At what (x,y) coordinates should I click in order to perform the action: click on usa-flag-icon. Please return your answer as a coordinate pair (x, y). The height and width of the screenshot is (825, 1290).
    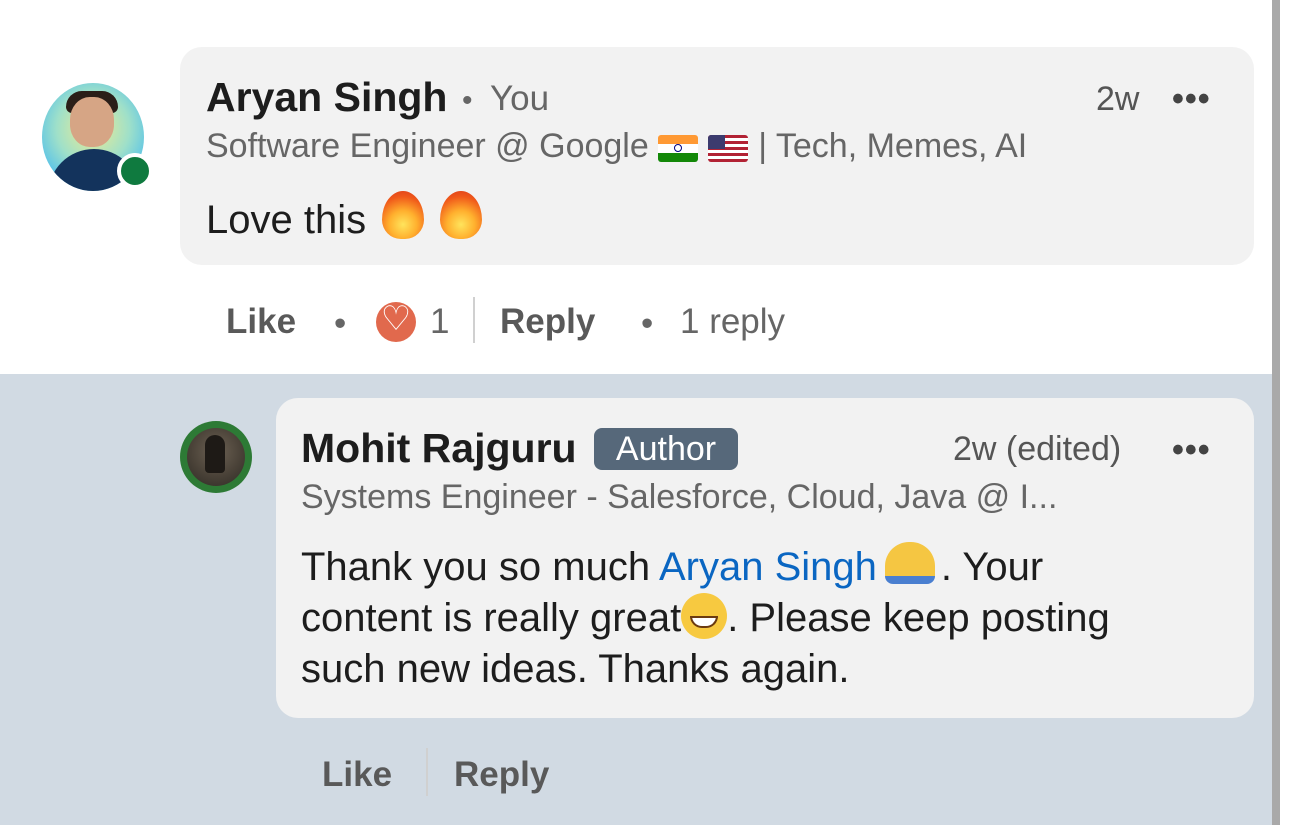
    Looking at the image, I should click on (728, 148).